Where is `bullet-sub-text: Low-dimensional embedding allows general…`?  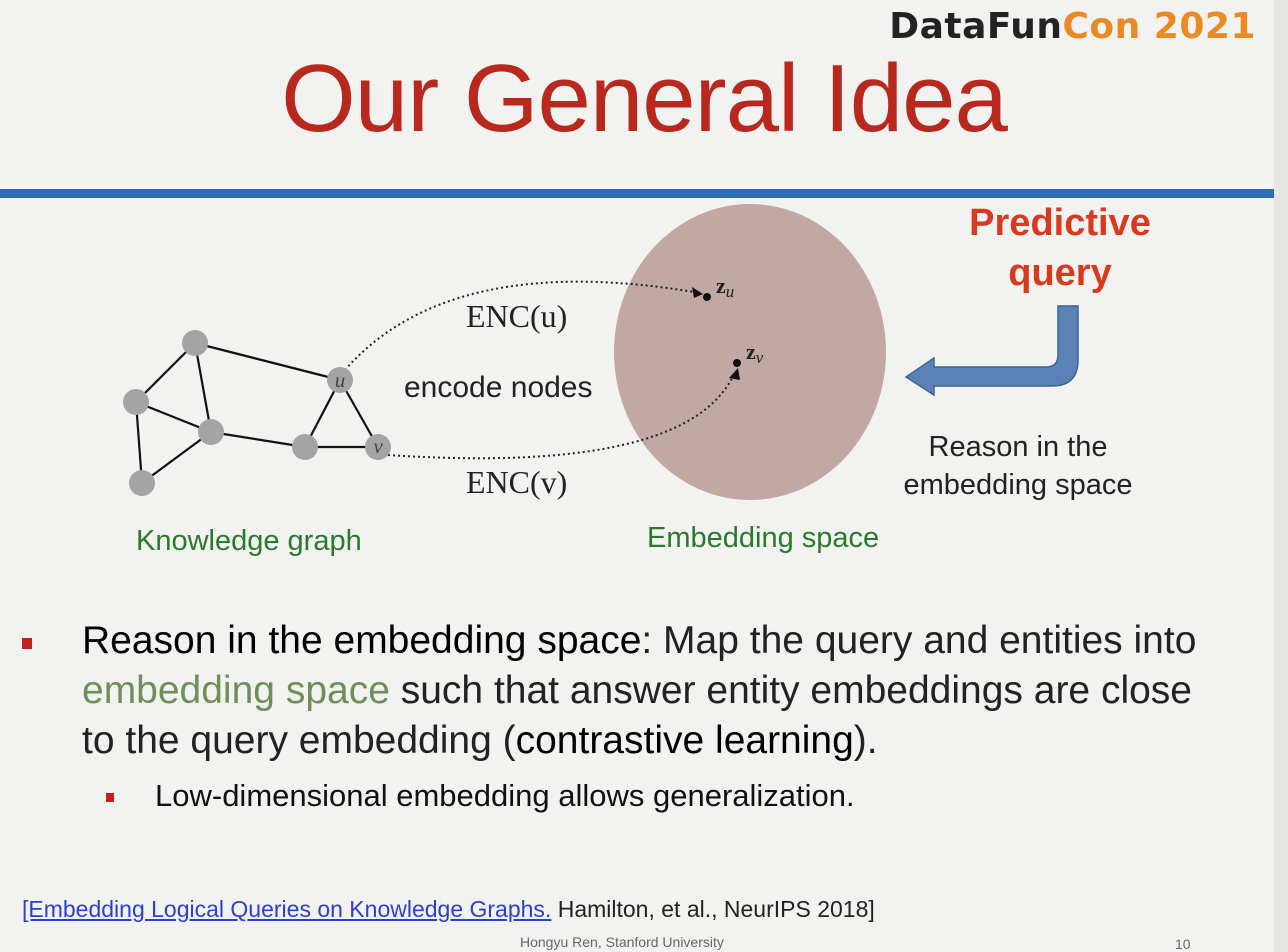
bullet-sub-text: Low-dimensional embedding allows general… is located at coordinates (505, 795).